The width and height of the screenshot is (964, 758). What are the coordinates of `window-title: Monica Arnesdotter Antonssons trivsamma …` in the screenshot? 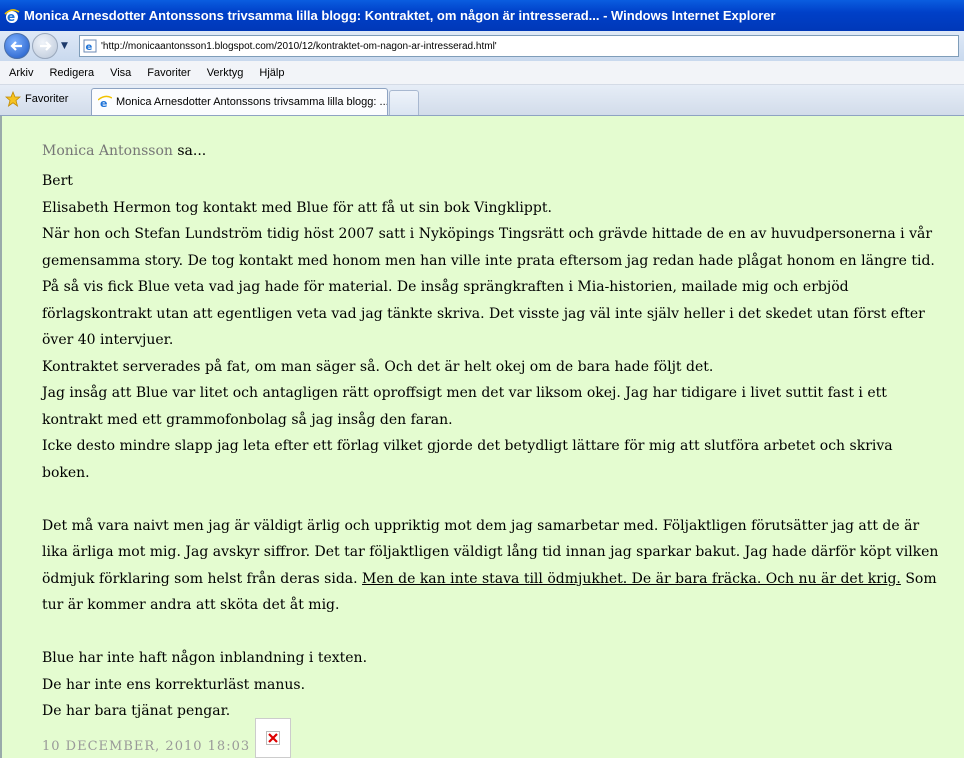 It's located at (400, 15).